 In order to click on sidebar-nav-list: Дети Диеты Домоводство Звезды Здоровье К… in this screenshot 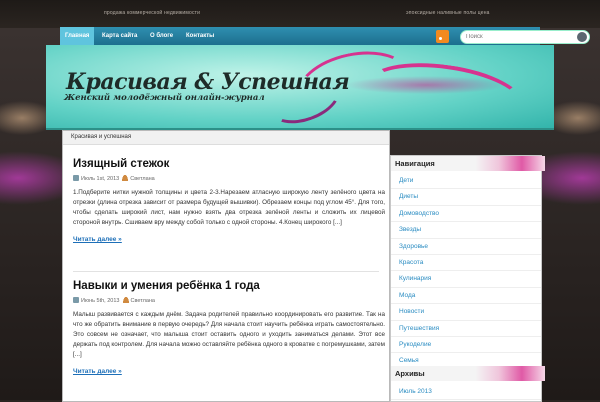, I will do `click(466, 271)`.